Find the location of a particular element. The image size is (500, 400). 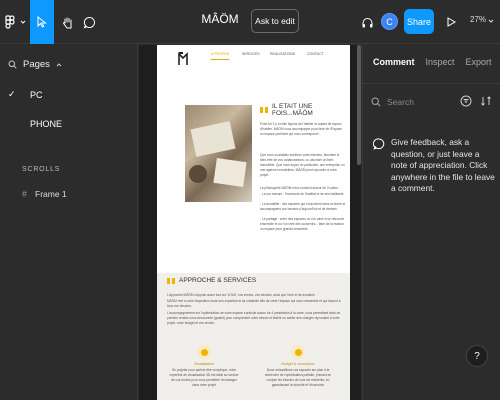

nav-link-services: SERVICES is located at coordinates (251, 54).